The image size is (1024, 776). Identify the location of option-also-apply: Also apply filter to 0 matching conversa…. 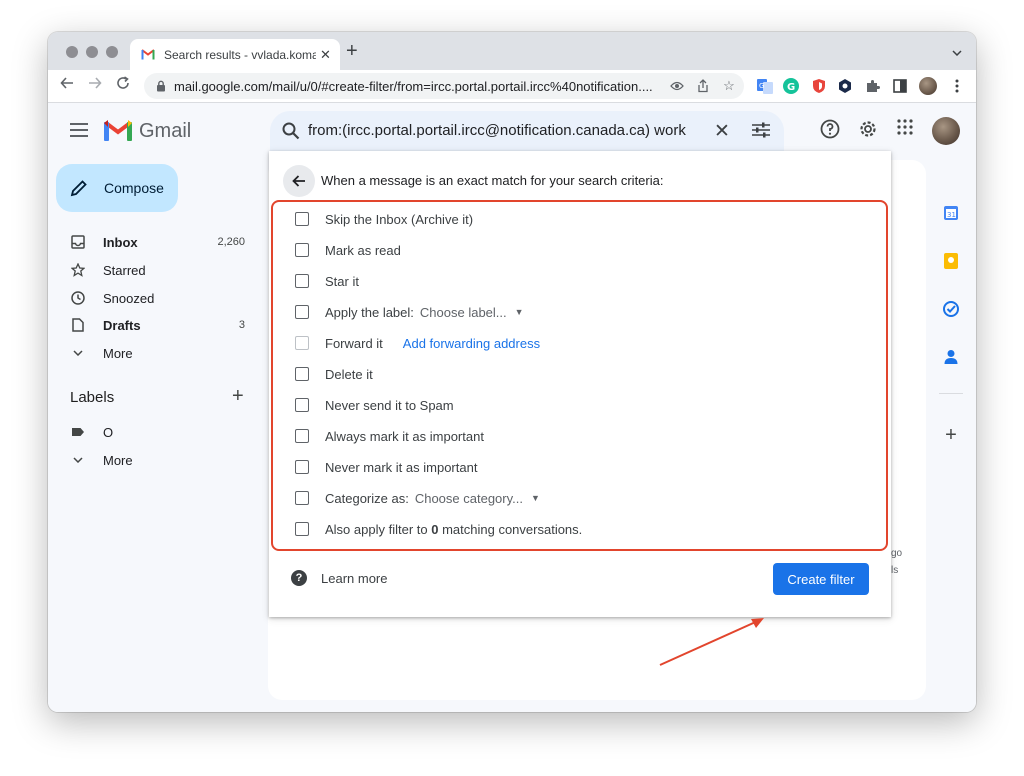
(438, 529).